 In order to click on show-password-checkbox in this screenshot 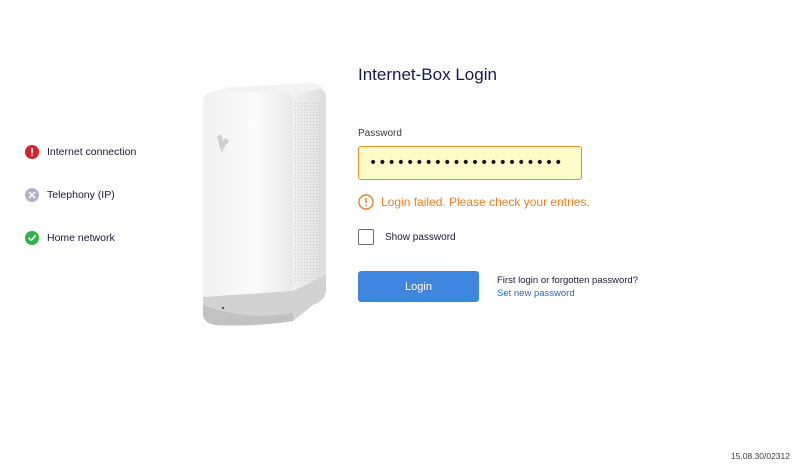, I will do `click(366, 237)`.